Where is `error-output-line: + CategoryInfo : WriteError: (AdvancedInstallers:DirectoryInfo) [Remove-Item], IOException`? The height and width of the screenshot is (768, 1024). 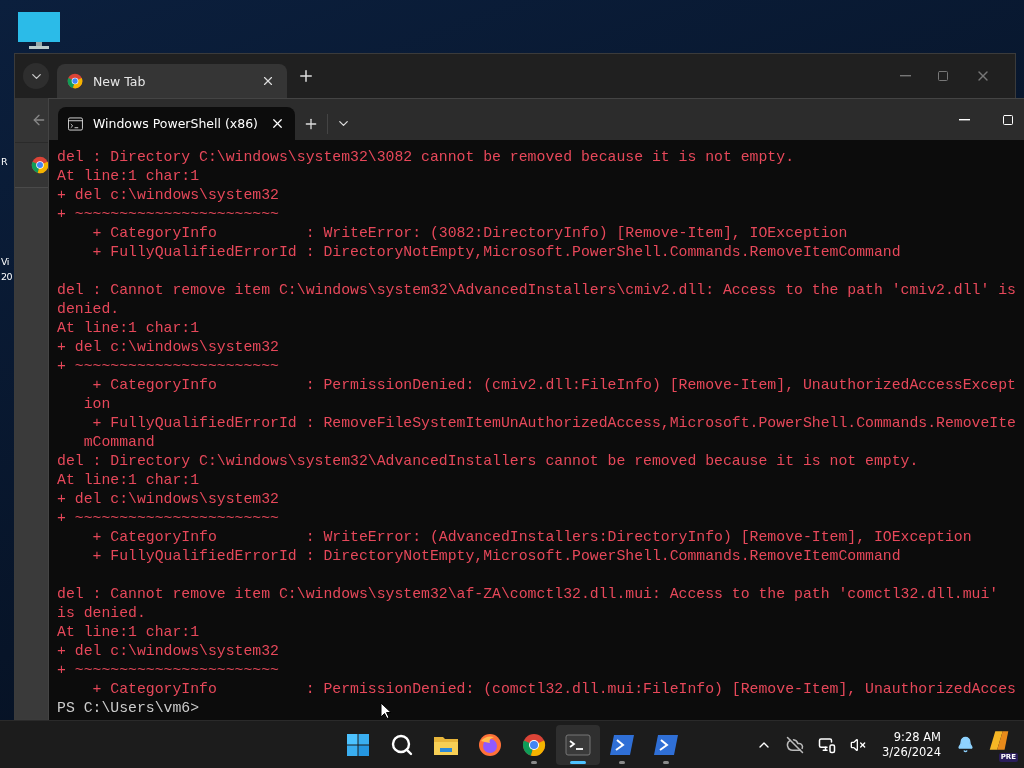 error-output-line: + CategoryInfo : WriteError: (AdvancedInstallers:DirectoryInfo) [Remove-Item], IOException is located at coordinates (531, 537).